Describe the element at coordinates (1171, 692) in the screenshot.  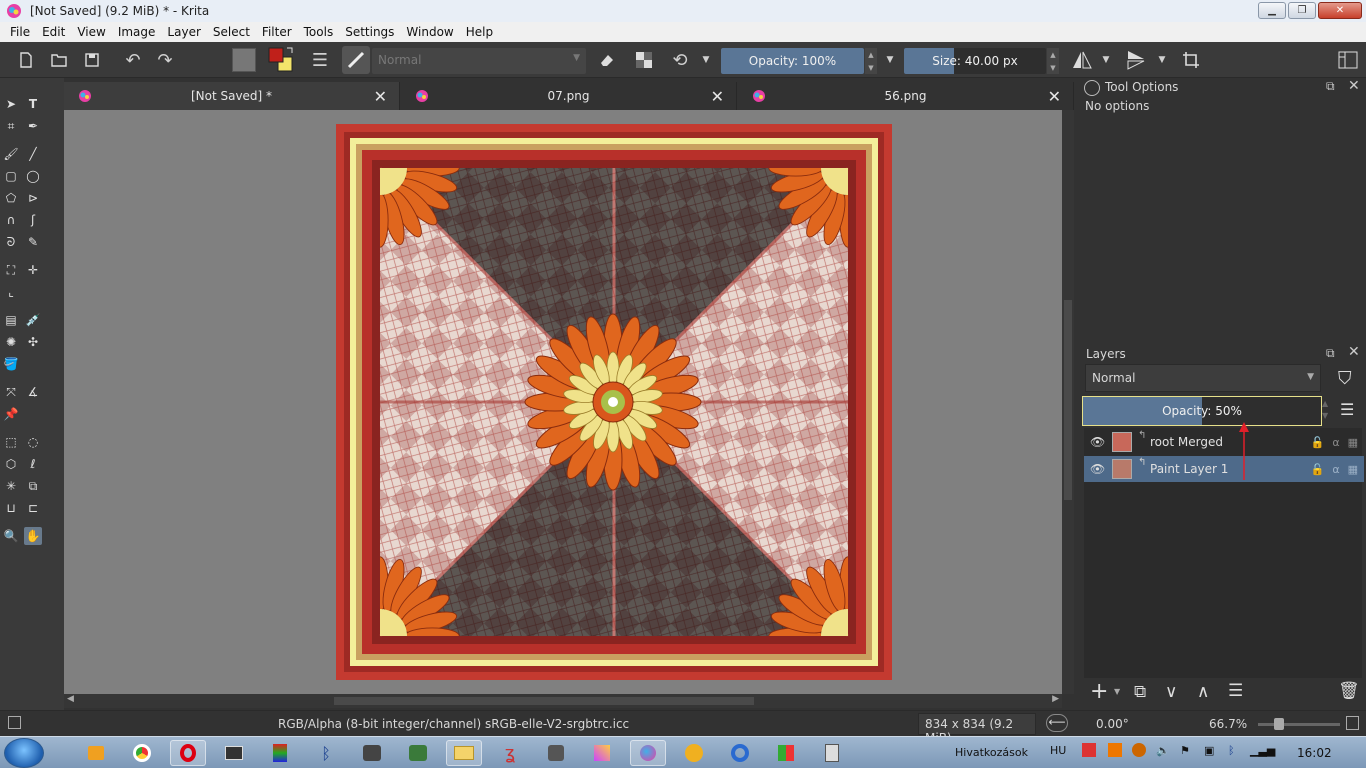
I see `move-layer-down-icon: ∨` at that location.